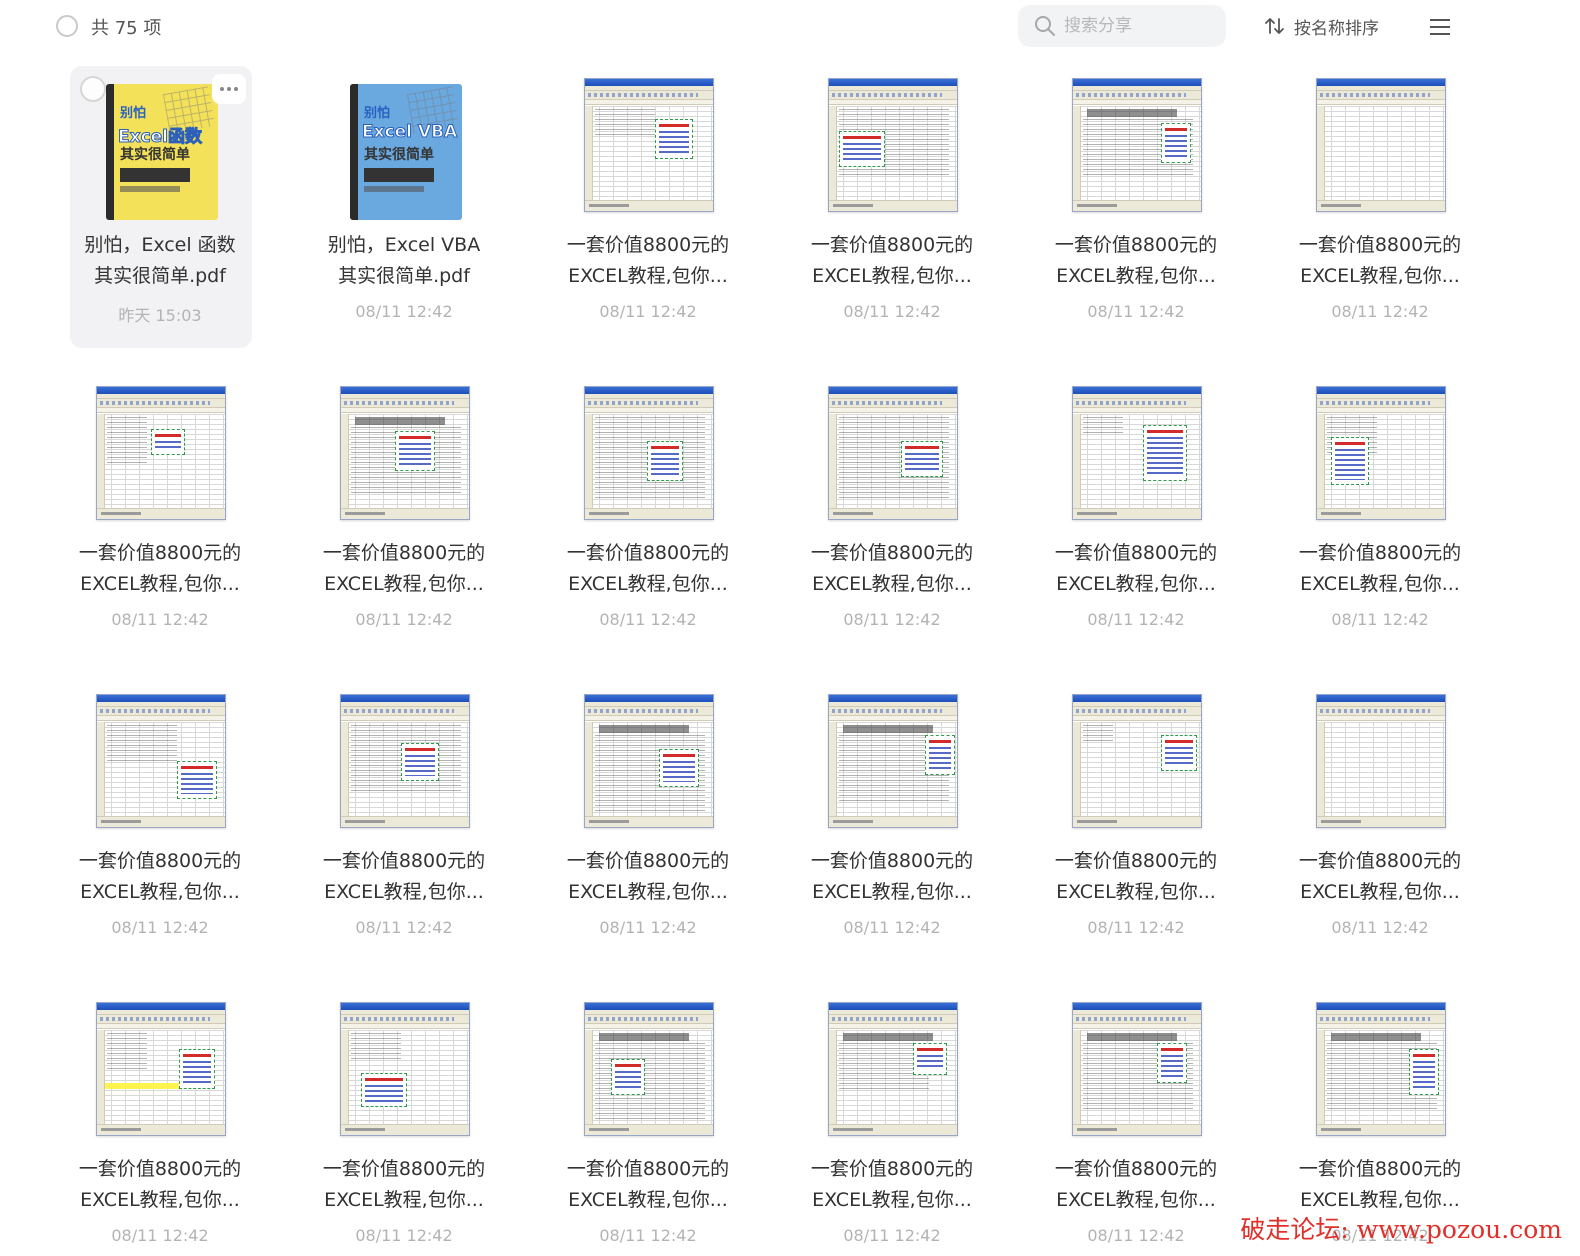 The width and height of the screenshot is (1580, 1256). What do you see at coordinates (1381, 698) in the screenshot?
I see `excel-titlebar` at bounding box center [1381, 698].